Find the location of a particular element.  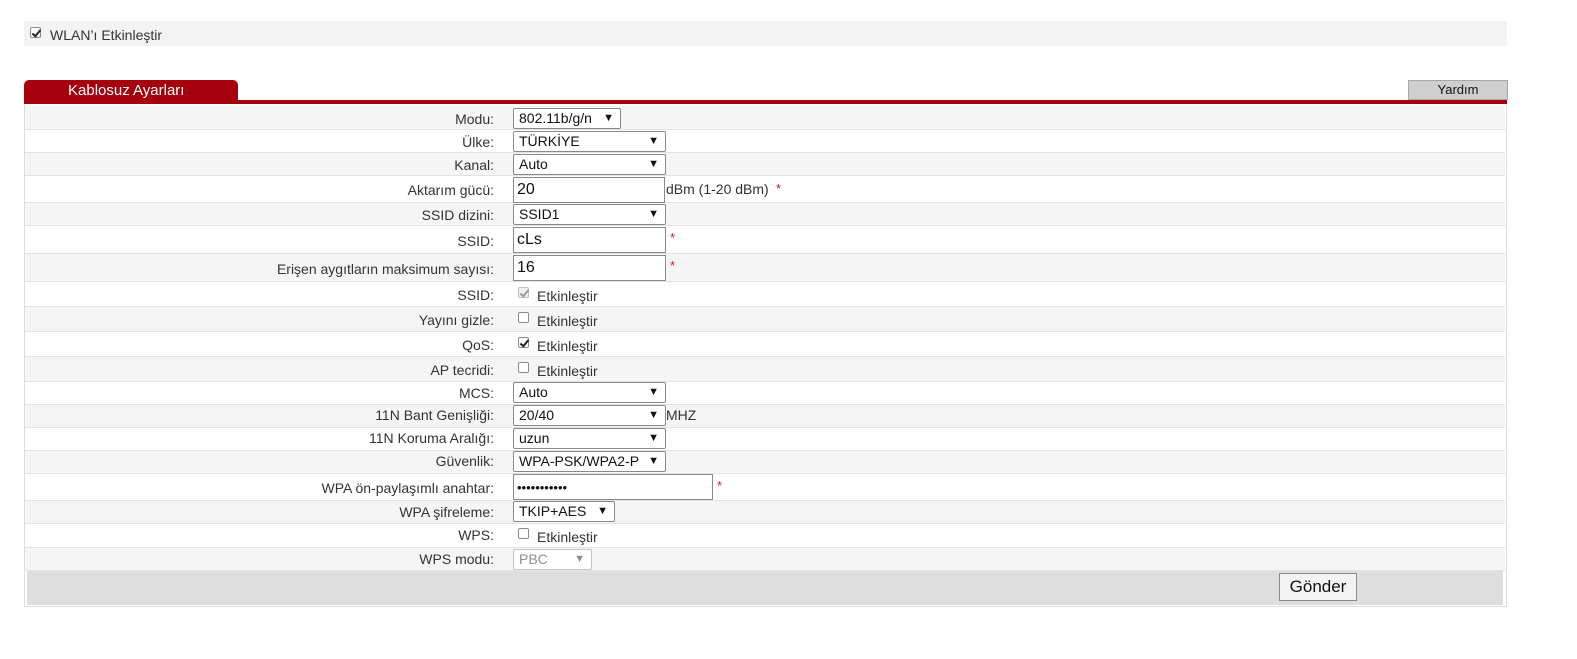

mcs-select-value: Auto is located at coordinates (533, 392).